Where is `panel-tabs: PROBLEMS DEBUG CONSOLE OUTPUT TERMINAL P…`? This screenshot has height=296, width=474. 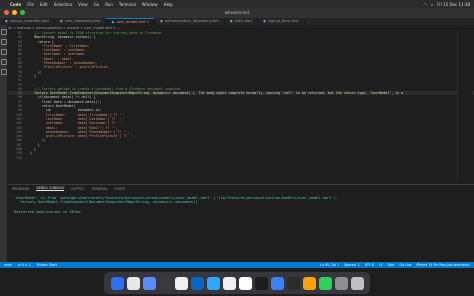 panel-tabs: PROBLEMS DEBUG CONSOLE OUTPUT TERMINAL P… is located at coordinates (241, 188).